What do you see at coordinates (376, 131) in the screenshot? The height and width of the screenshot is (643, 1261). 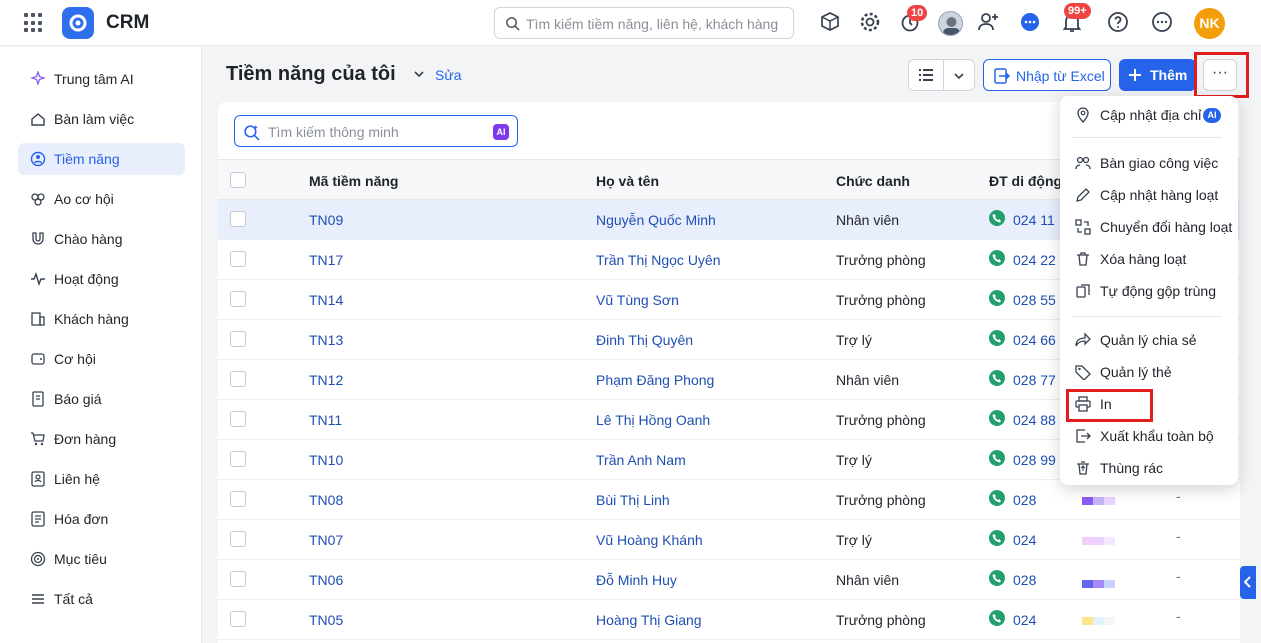 I see `smart-search-input: Tìm kiếm thông minh AI` at bounding box center [376, 131].